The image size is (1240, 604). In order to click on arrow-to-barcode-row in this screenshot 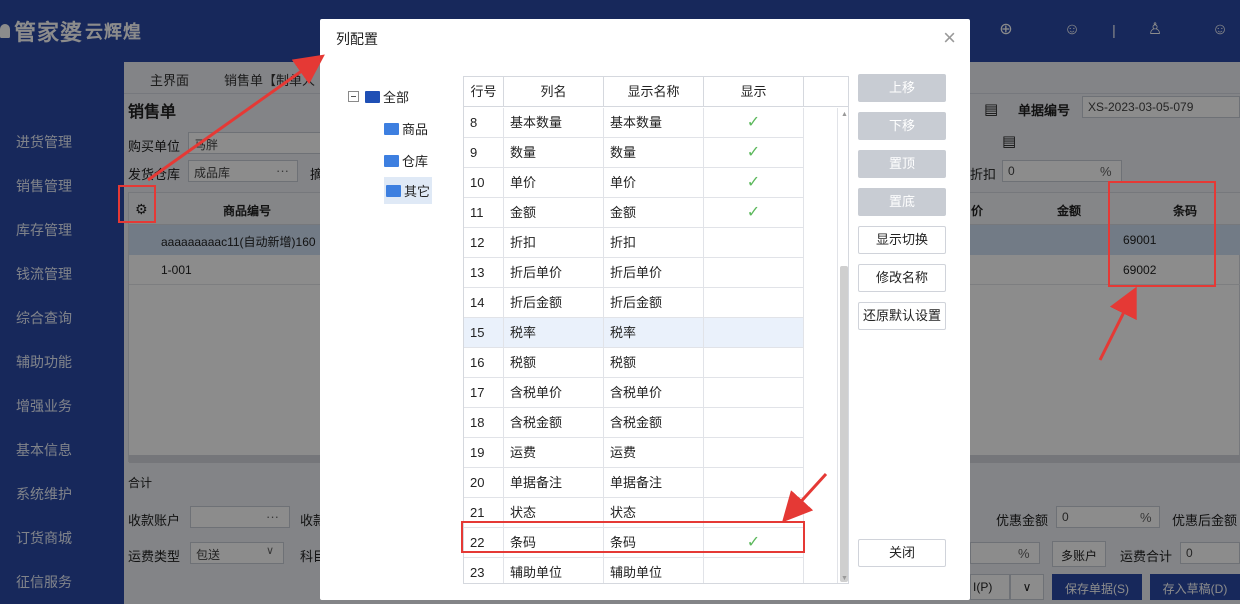, I will do `click(804, 497)`.